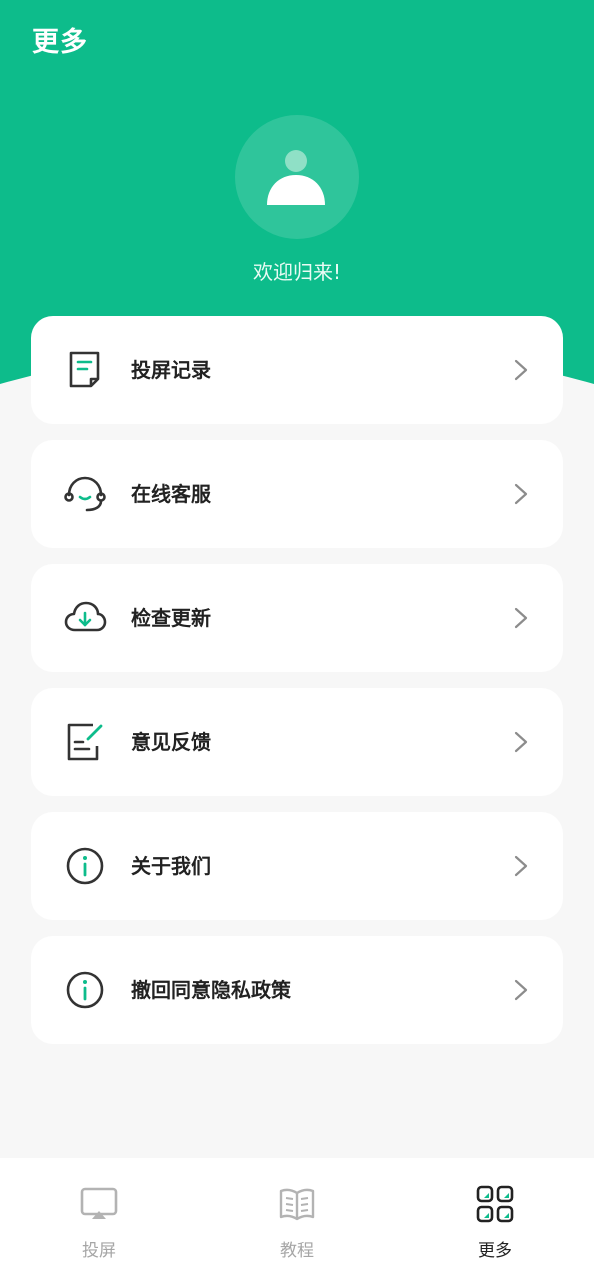 This screenshot has height=1280, width=594. I want to click on menu-item-label: 关于我们, so click(171, 866).